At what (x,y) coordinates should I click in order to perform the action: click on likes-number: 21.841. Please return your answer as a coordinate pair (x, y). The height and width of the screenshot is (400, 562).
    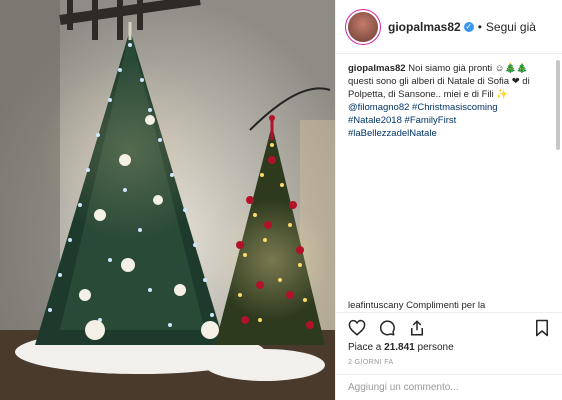
    Looking at the image, I should click on (399, 347).